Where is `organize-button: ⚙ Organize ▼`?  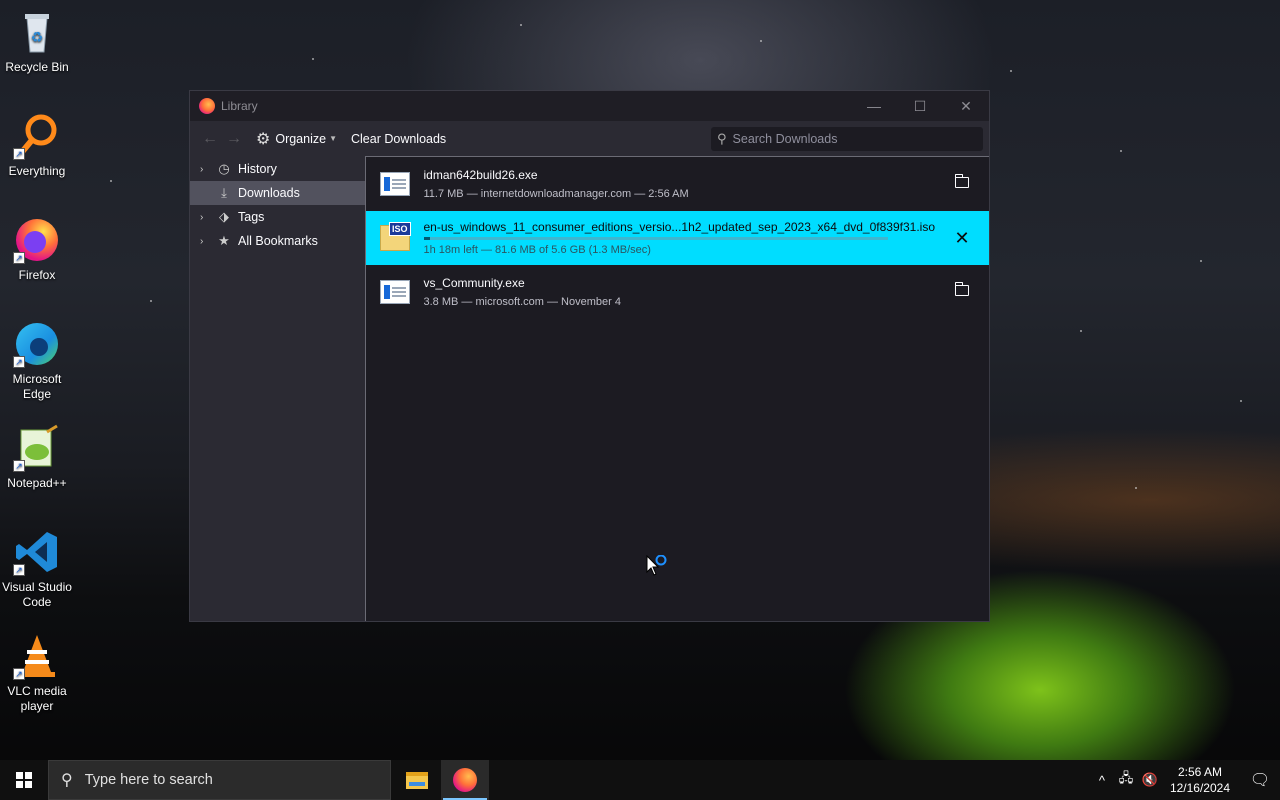 organize-button: ⚙ Organize ▼ is located at coordinates (296, 139).